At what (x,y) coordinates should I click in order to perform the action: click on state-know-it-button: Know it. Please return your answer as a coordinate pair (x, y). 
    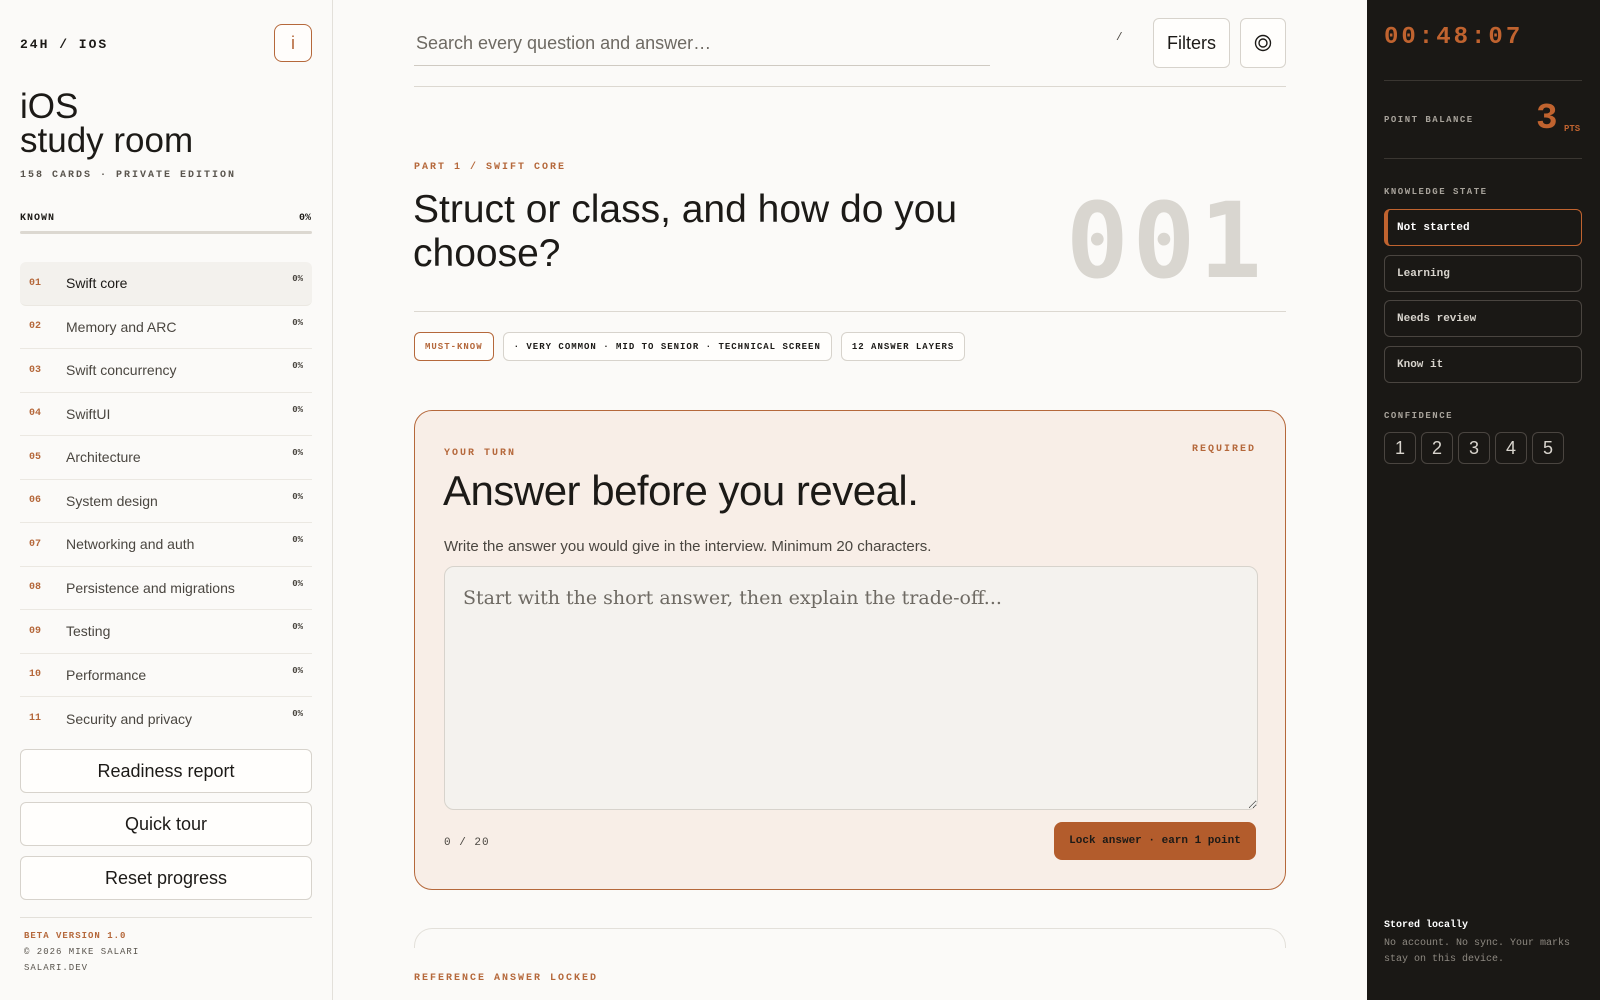
    Looking at the image, I should click on (1483, 364).